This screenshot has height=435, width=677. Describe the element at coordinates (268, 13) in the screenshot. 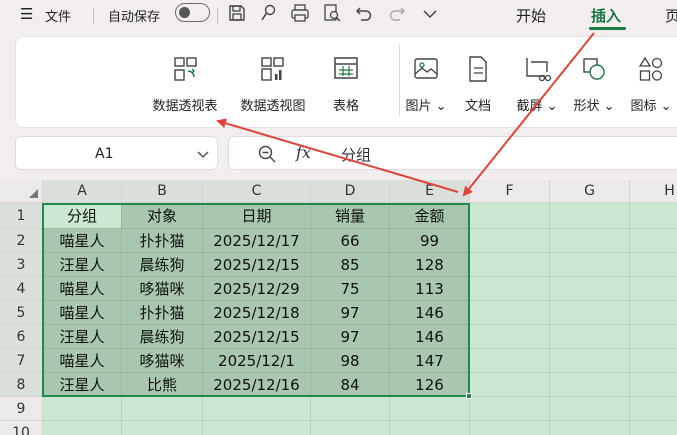

I see `brush-icon` at that location.